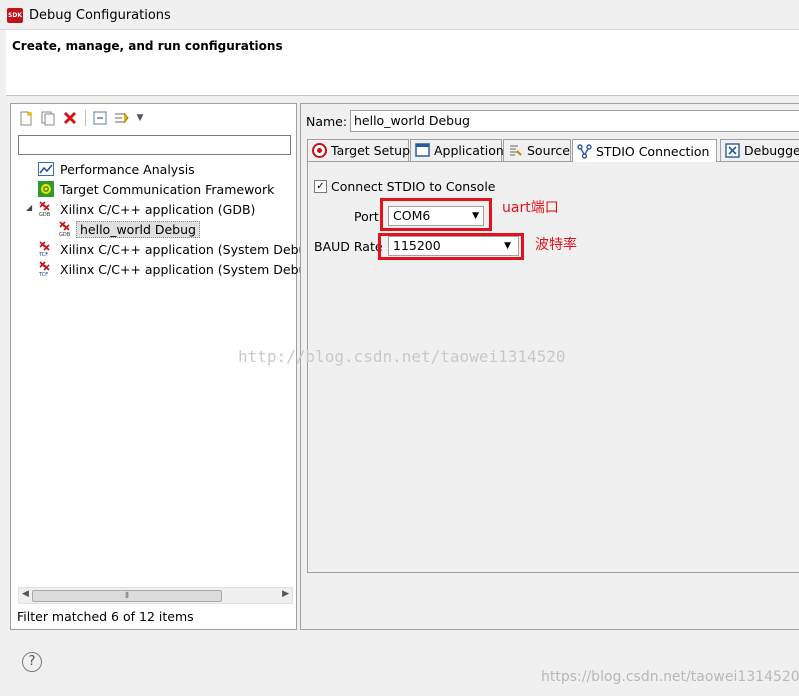 Image resolution: width=799 pixels, height=696 pixels. I want to click on tcf-framework-icon, so click(46, 189).